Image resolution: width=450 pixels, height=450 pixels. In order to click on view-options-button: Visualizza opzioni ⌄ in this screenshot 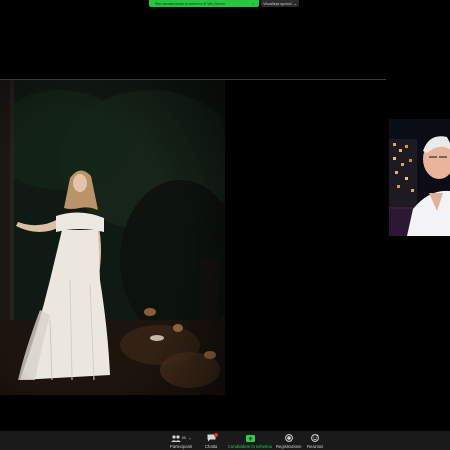, I will do `click(280, 3)`.